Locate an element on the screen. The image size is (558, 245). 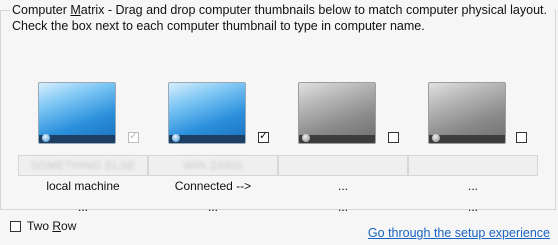
two-row-option: Two Row is located at coordinates (43, 226).